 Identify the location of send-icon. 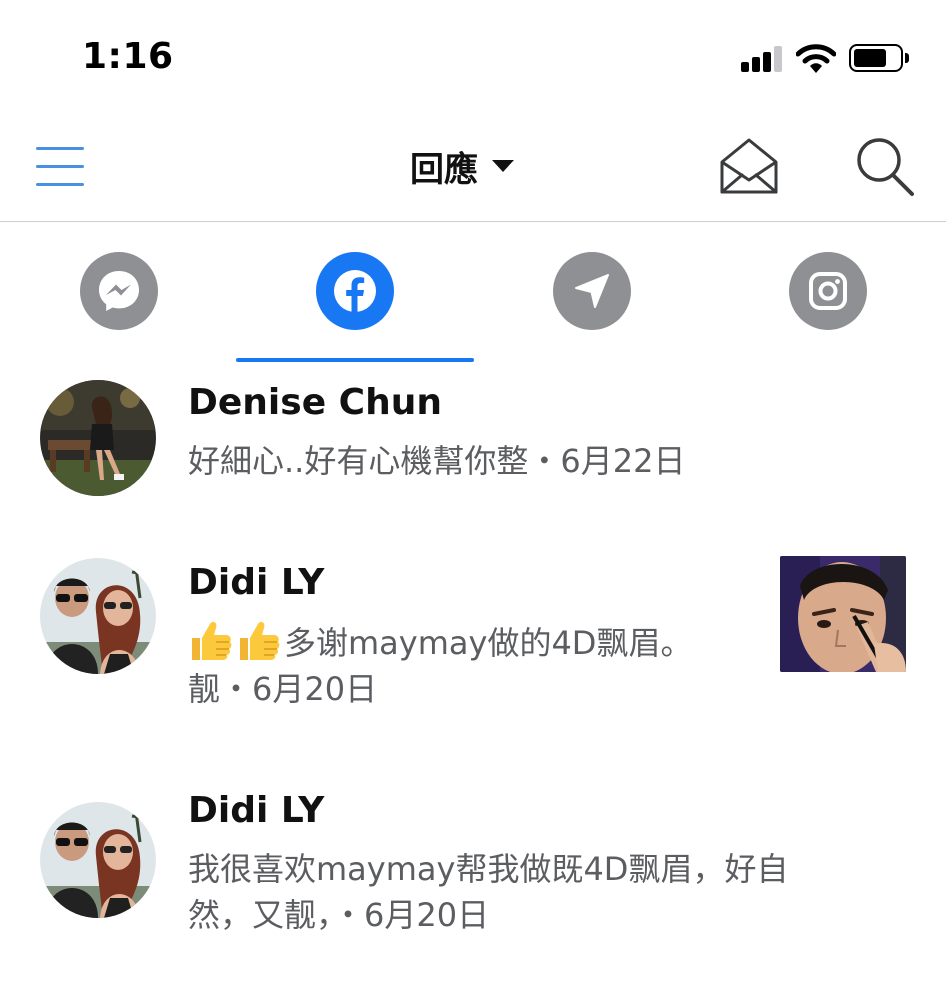
(592, 291).